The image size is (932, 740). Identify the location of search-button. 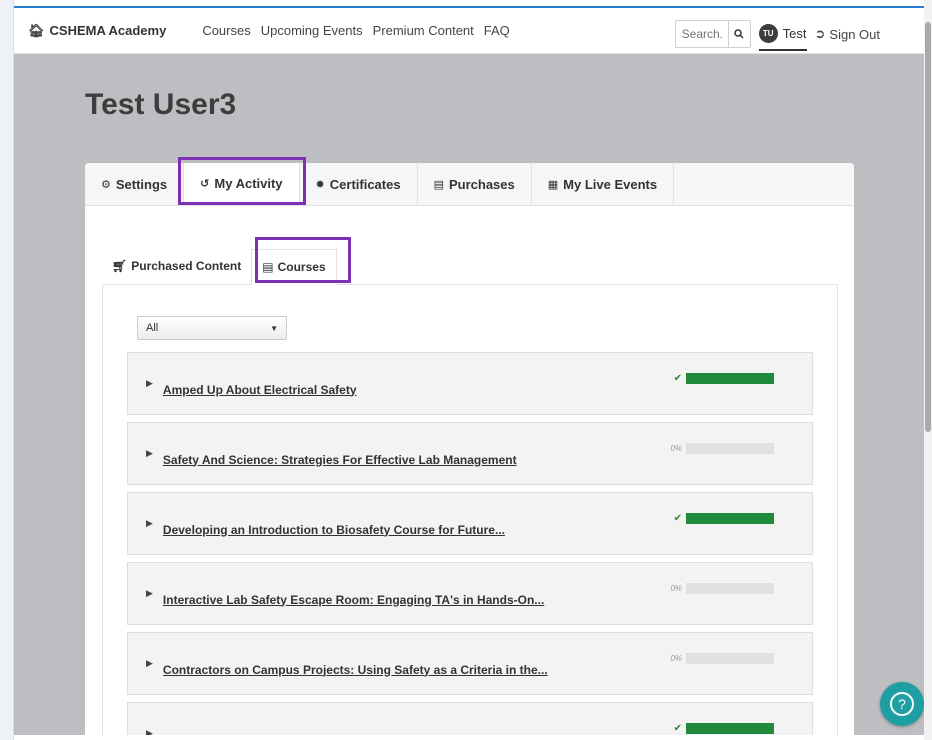
(738, 34).